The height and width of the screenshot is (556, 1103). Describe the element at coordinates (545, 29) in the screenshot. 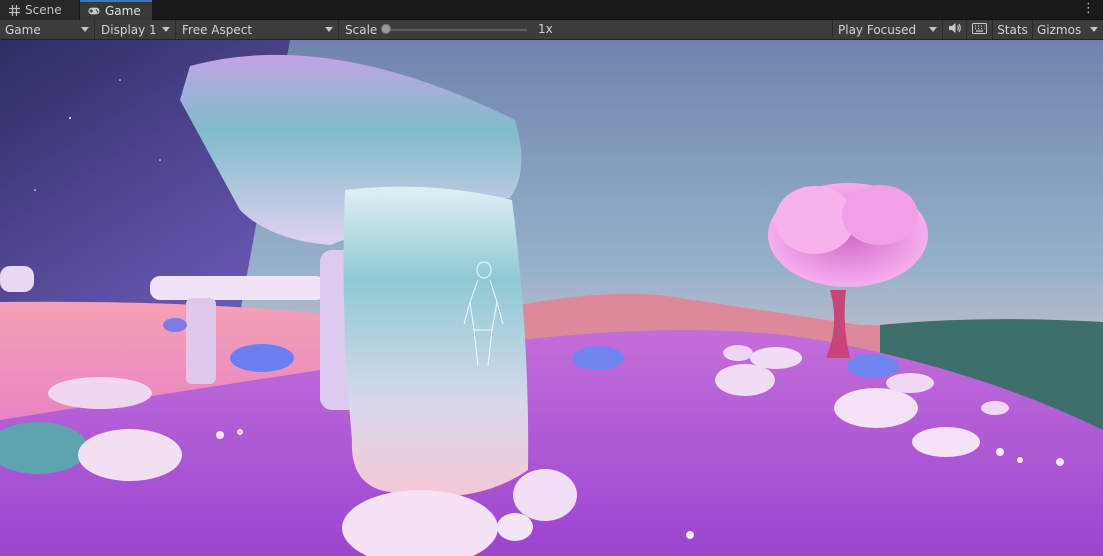

I see `scale-value: 1x` at that location.